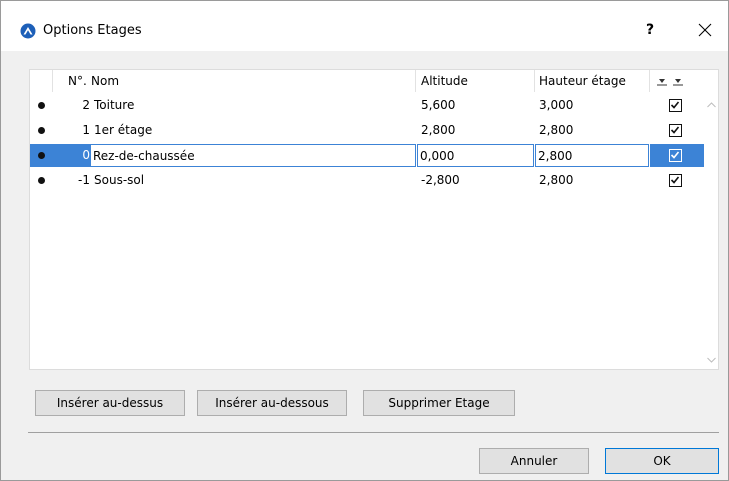  I want to click on vertical-scrollbar, so click(711, 230).